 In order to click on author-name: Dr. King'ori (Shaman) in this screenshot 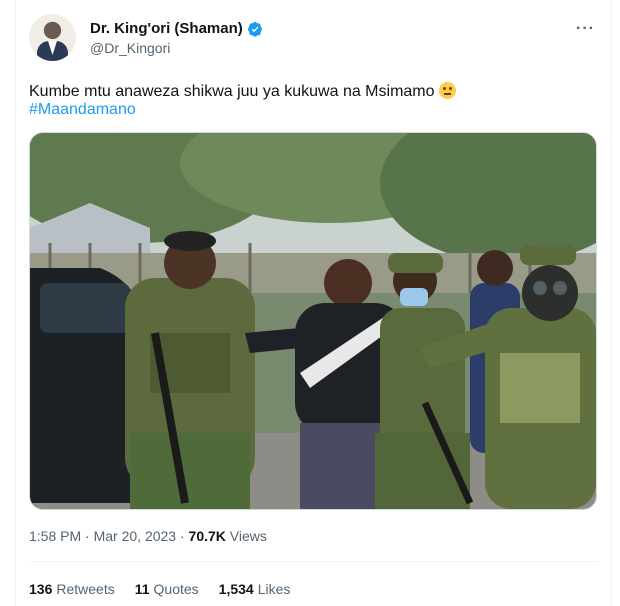, I will do `click(166, 28)`.